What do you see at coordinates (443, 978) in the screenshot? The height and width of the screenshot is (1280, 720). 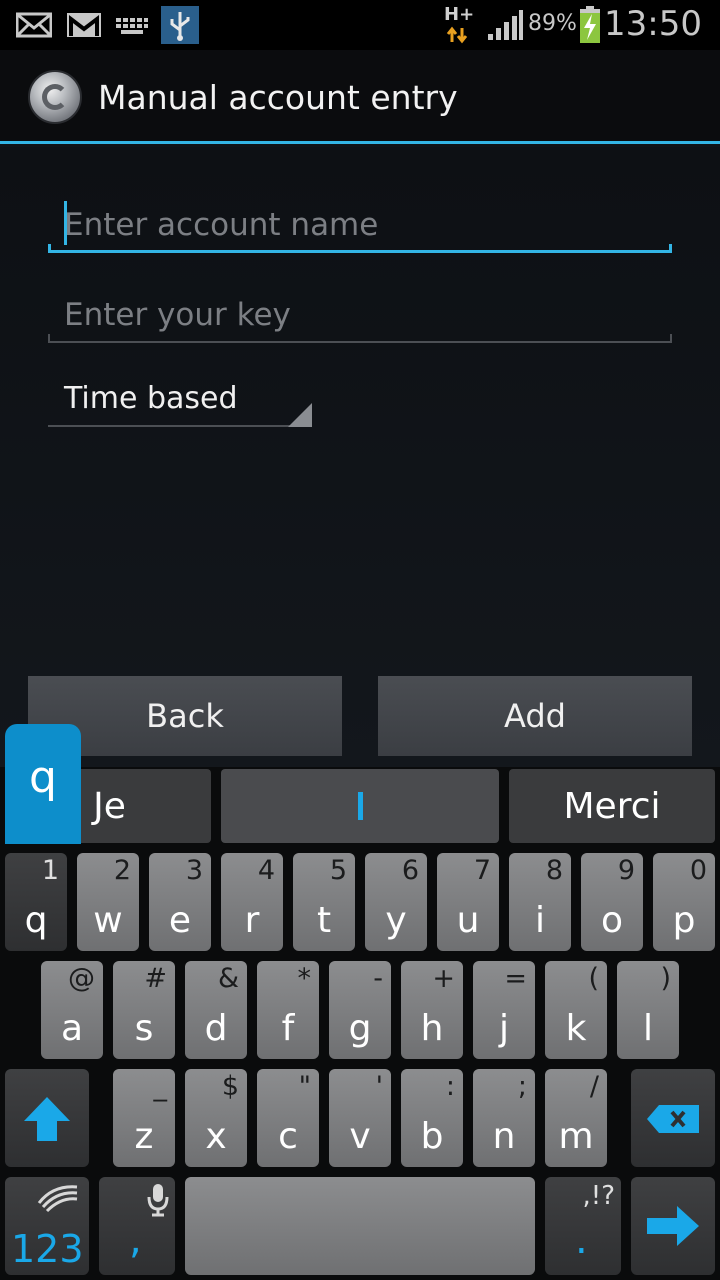 I see `key-alt-label: +` at bounding box center [443, 978].